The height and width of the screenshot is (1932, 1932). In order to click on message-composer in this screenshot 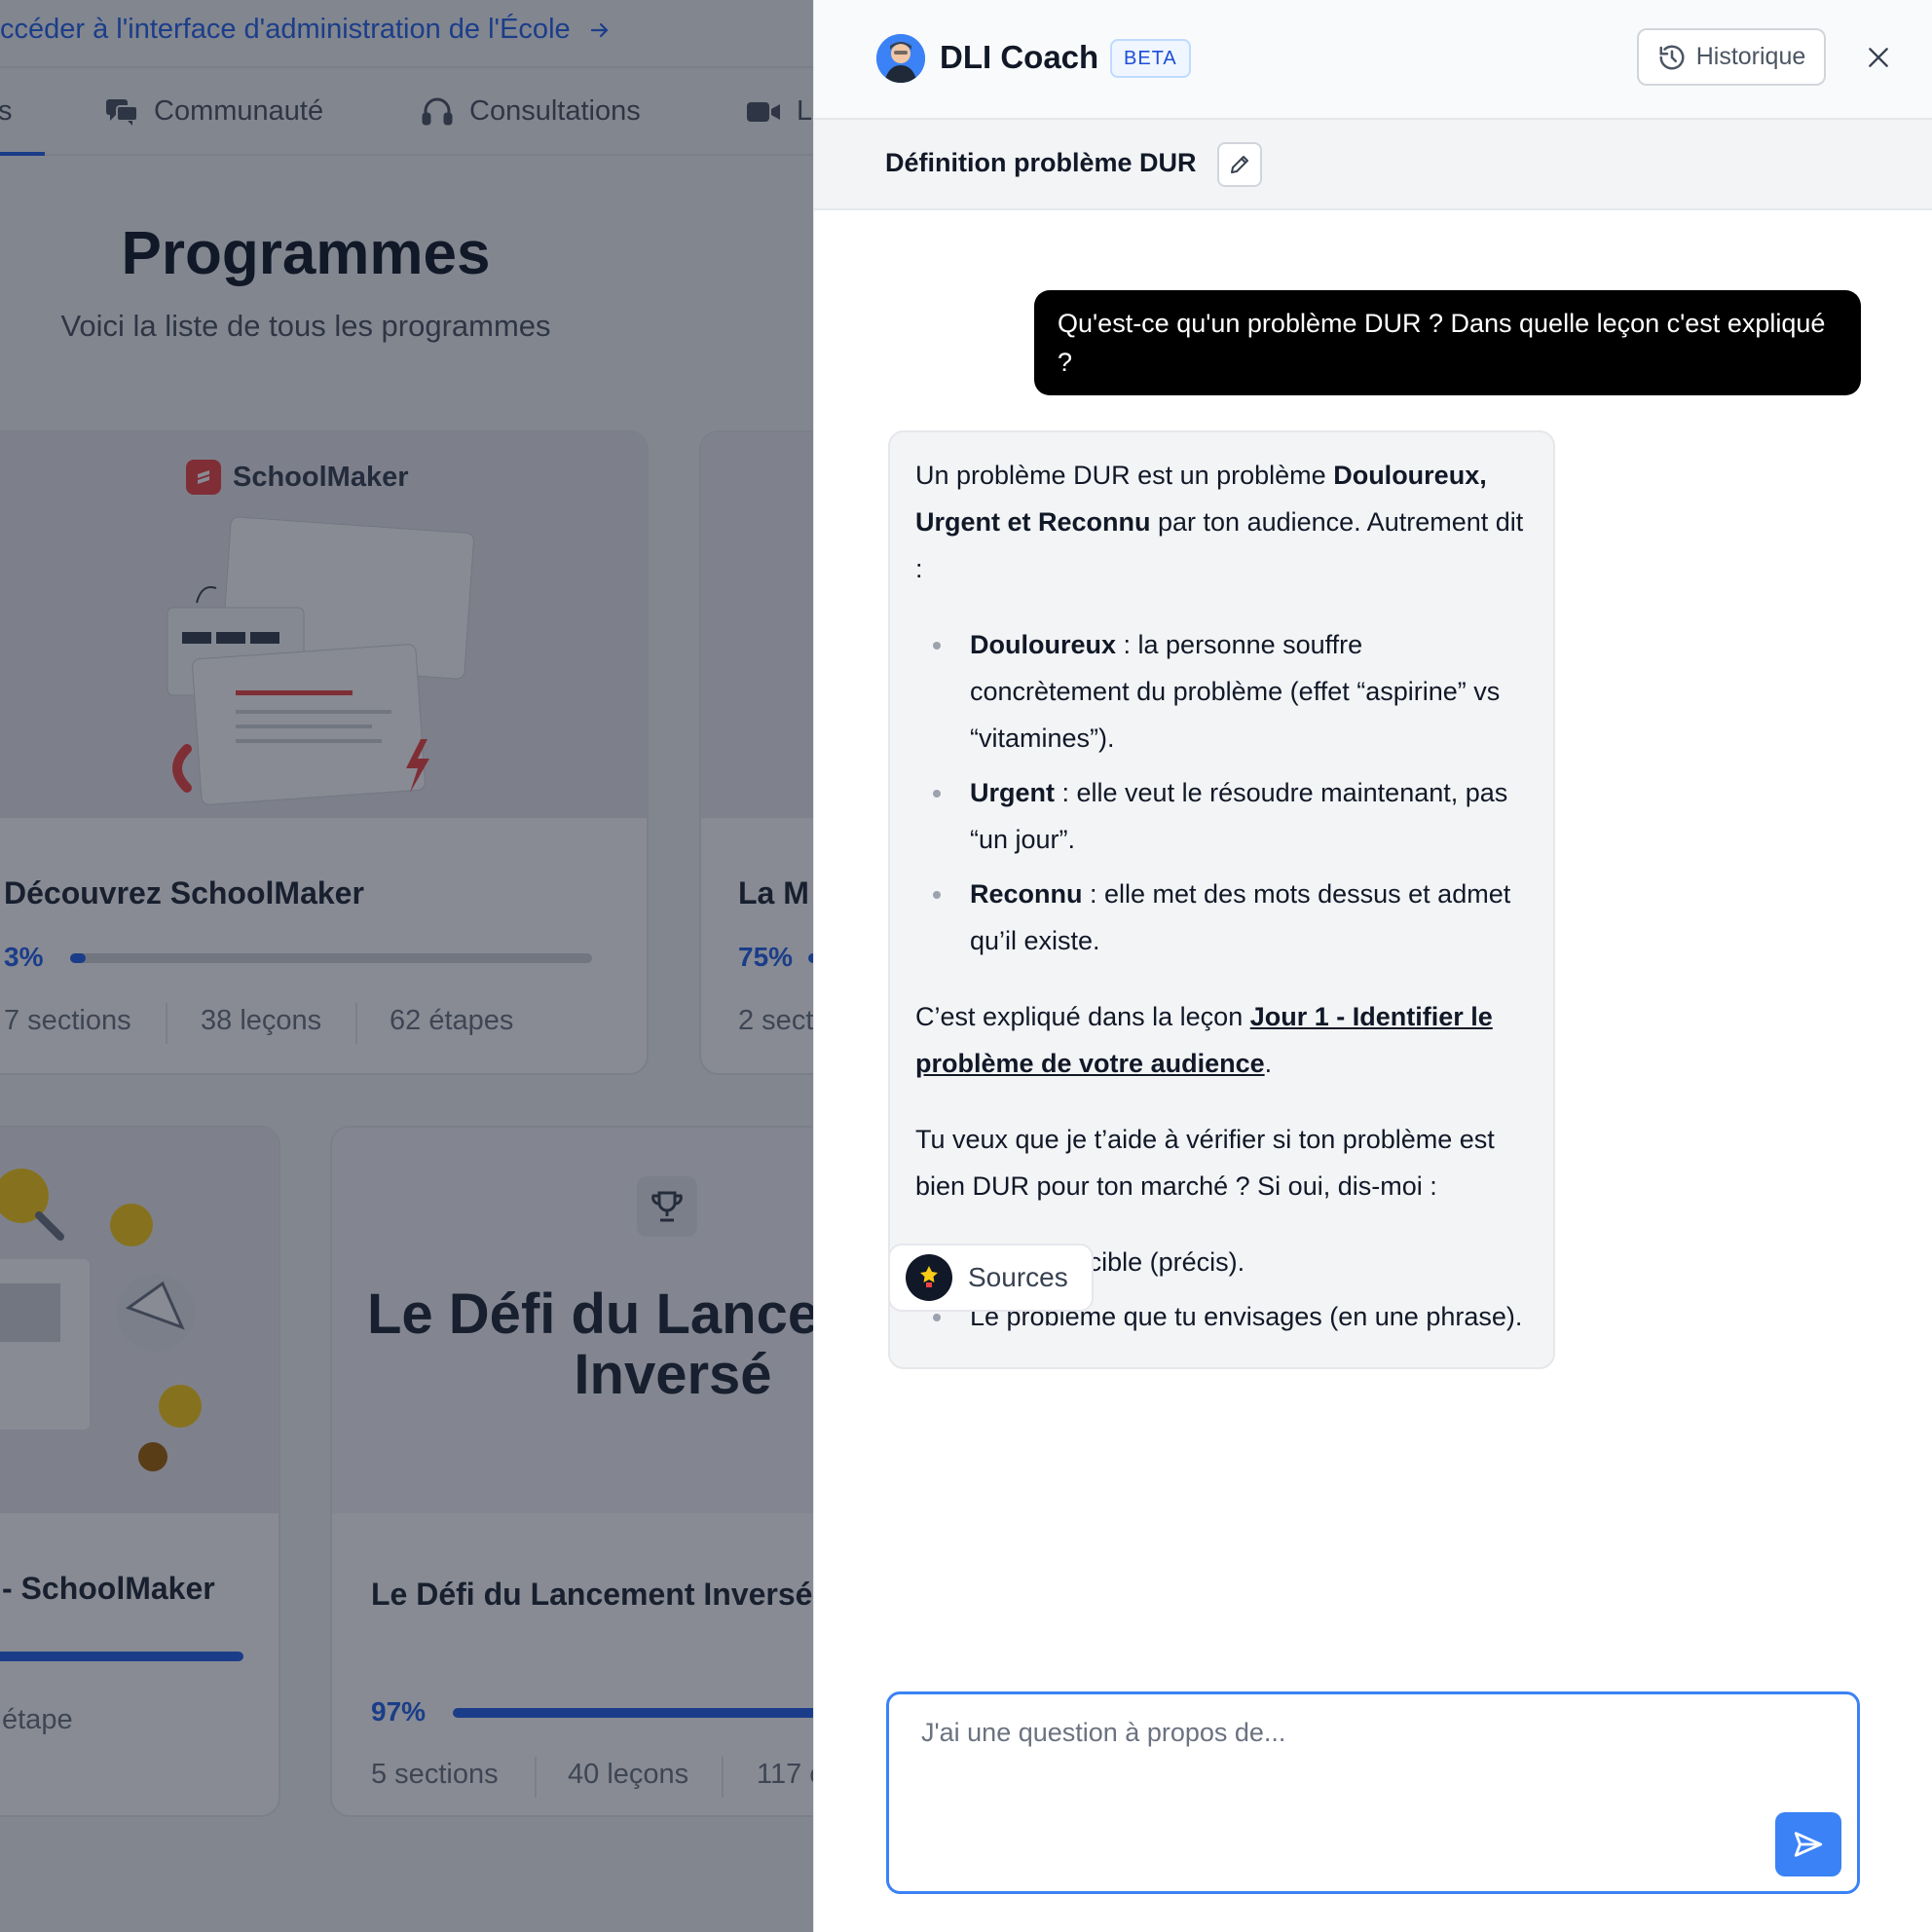, I will do `click(1373, 1792)`.